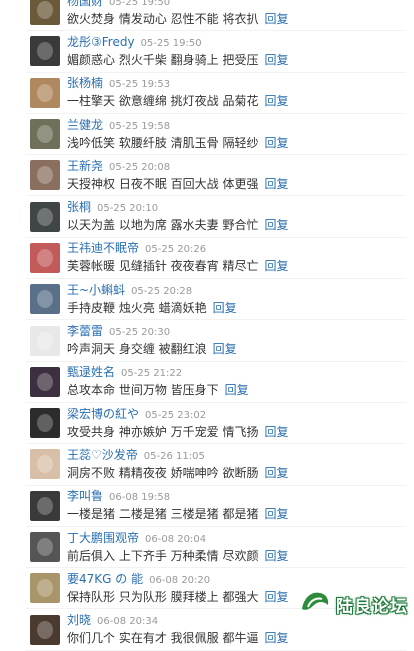 The width and height of the screenshot is (414, 651). What do you see at coordinates (163, 472) in the screenshot?
I see `comment-text: 洞房不败 精精夜夜 娇喘呻吟 欲断肠` at bounding box center [163, 472].